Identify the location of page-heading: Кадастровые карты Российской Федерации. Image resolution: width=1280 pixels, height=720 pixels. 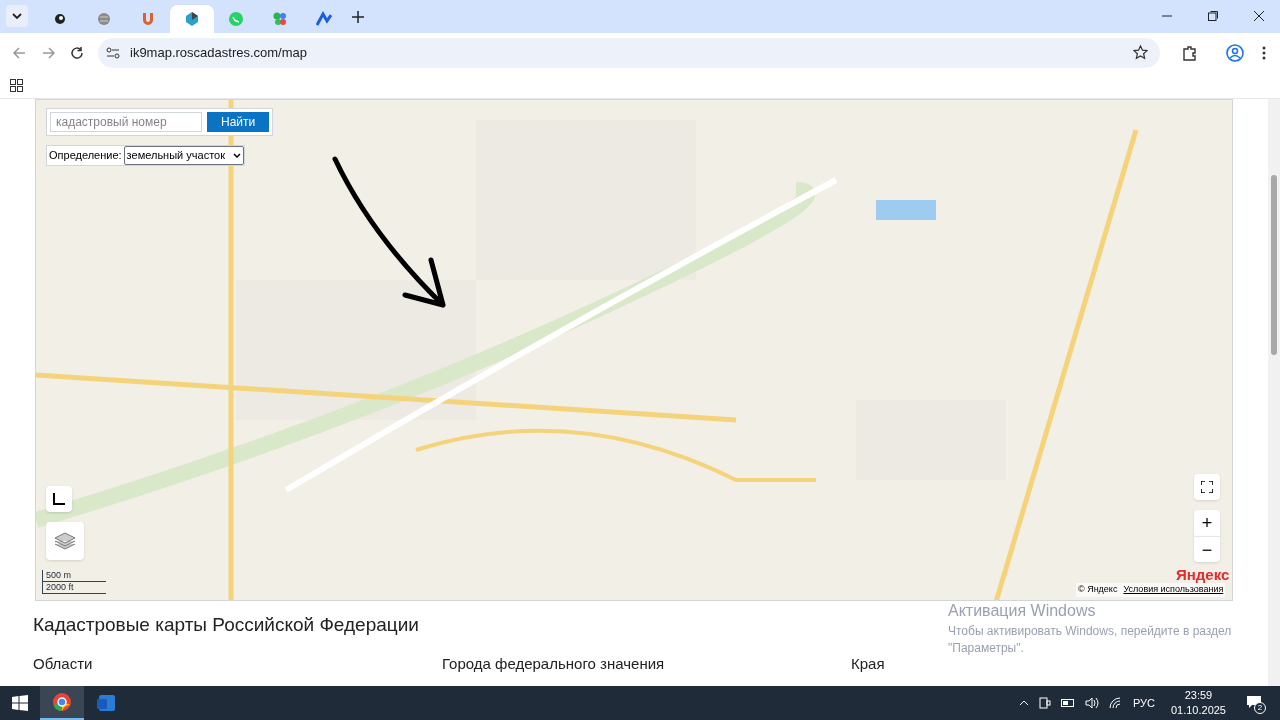
(226, 625).